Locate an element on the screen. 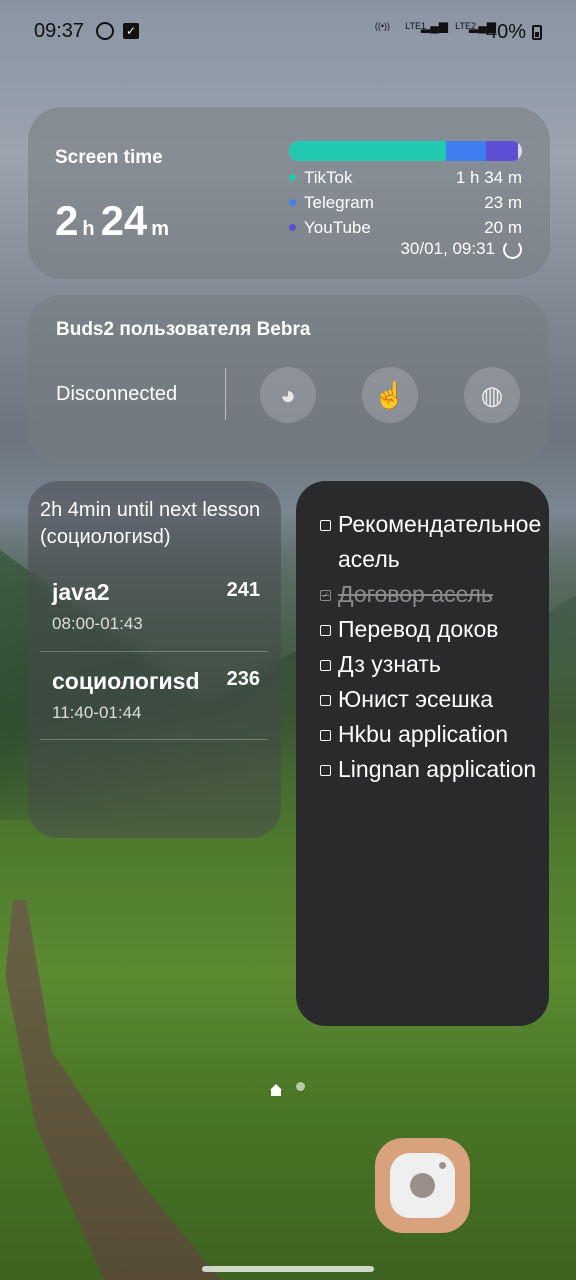 The image size is (576, 1280). camera-body is located at coordinates (422, 1185).